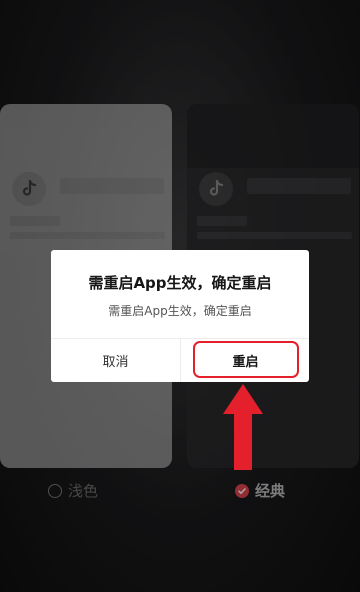 This screenshot has width=360, height=592. What do you see at coordinates (180, 283) in the screenshot?
I see `dialog-title: 需重启App生效，确定重启` at bounding box center [180, 283].